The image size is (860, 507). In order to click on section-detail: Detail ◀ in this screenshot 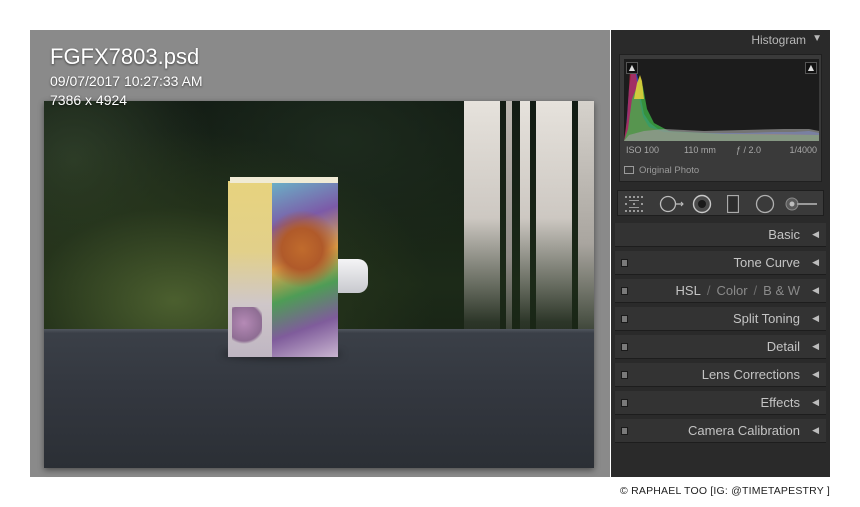, I will do `click(720, 347)`.